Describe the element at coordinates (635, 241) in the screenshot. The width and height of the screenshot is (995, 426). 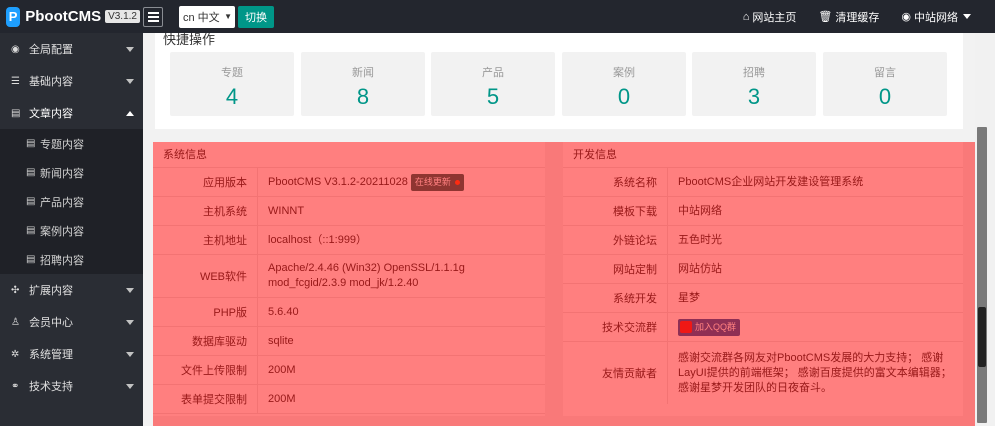
I see `row-key: 外链论坛` at that location.